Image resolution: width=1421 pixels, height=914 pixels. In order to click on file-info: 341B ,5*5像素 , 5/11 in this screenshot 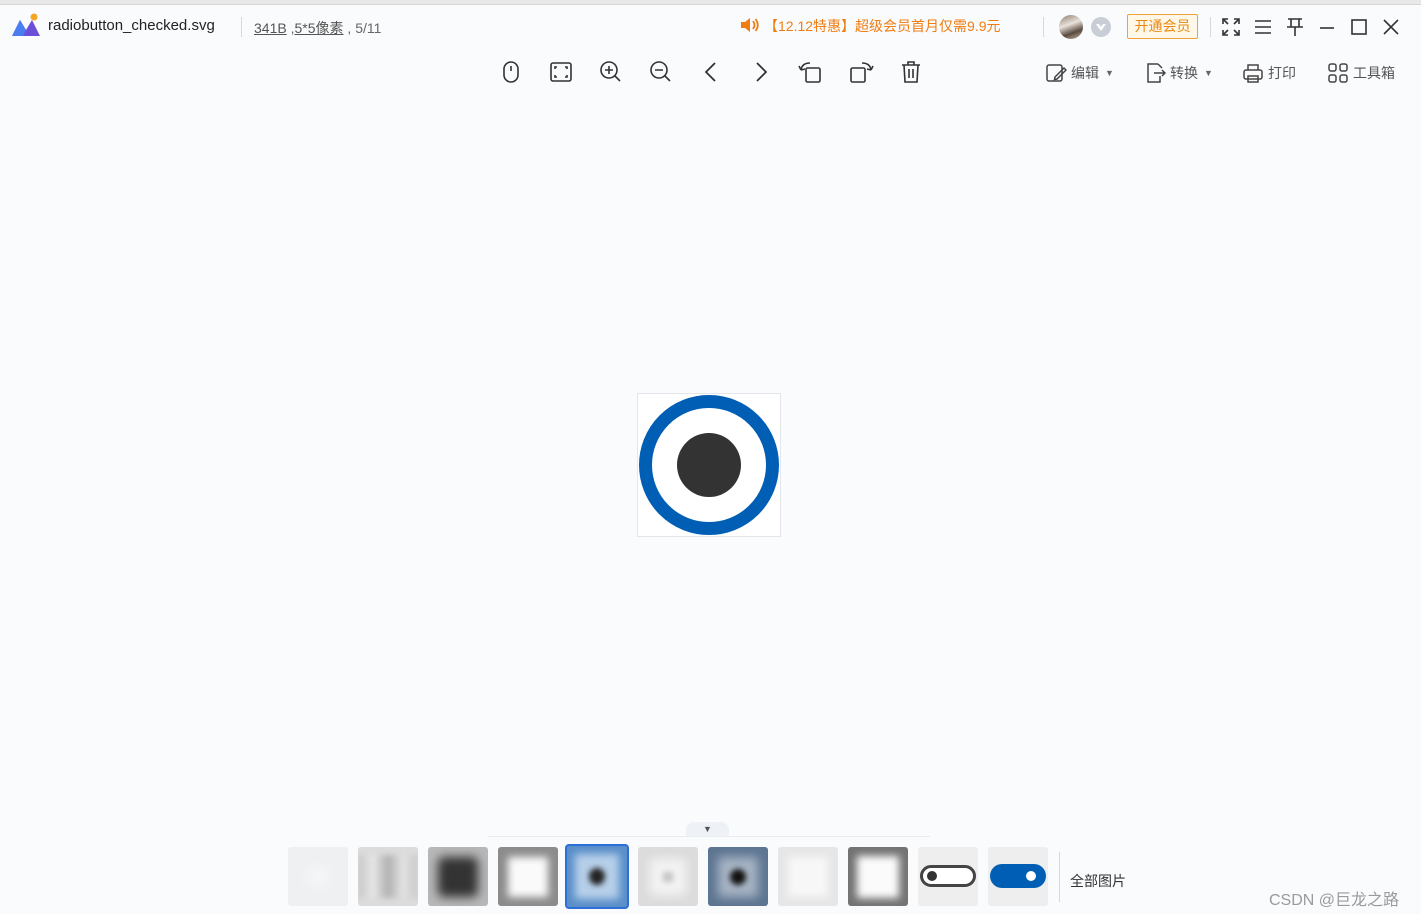, I will do `click(318, 28)`.